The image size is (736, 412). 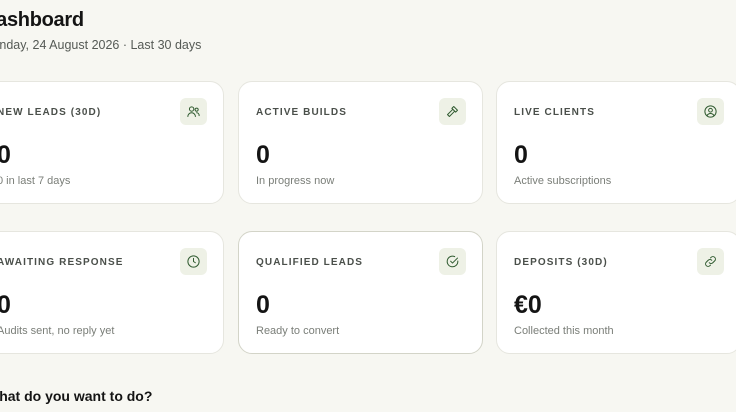 I want to click on page-title: Dashboard, so click(x=42, y=20).